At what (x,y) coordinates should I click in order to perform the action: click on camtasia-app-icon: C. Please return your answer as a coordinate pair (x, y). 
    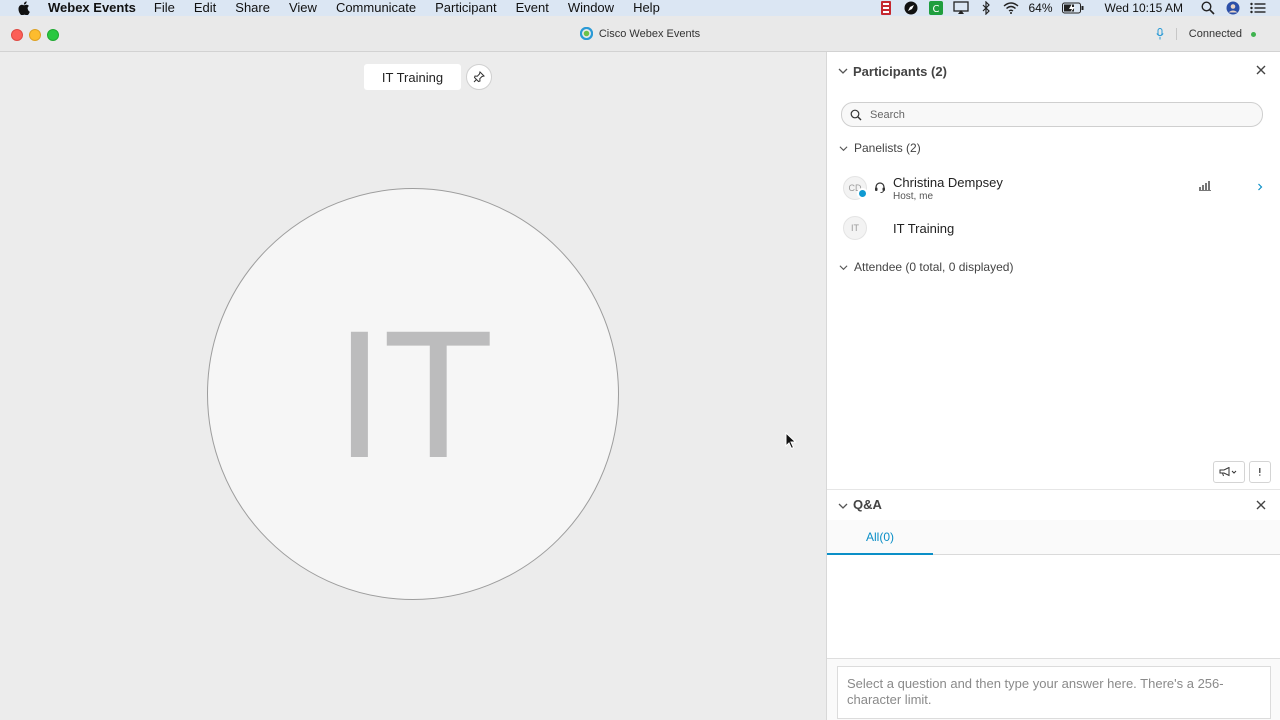
    Looking at the image, I should click on (936, 8).